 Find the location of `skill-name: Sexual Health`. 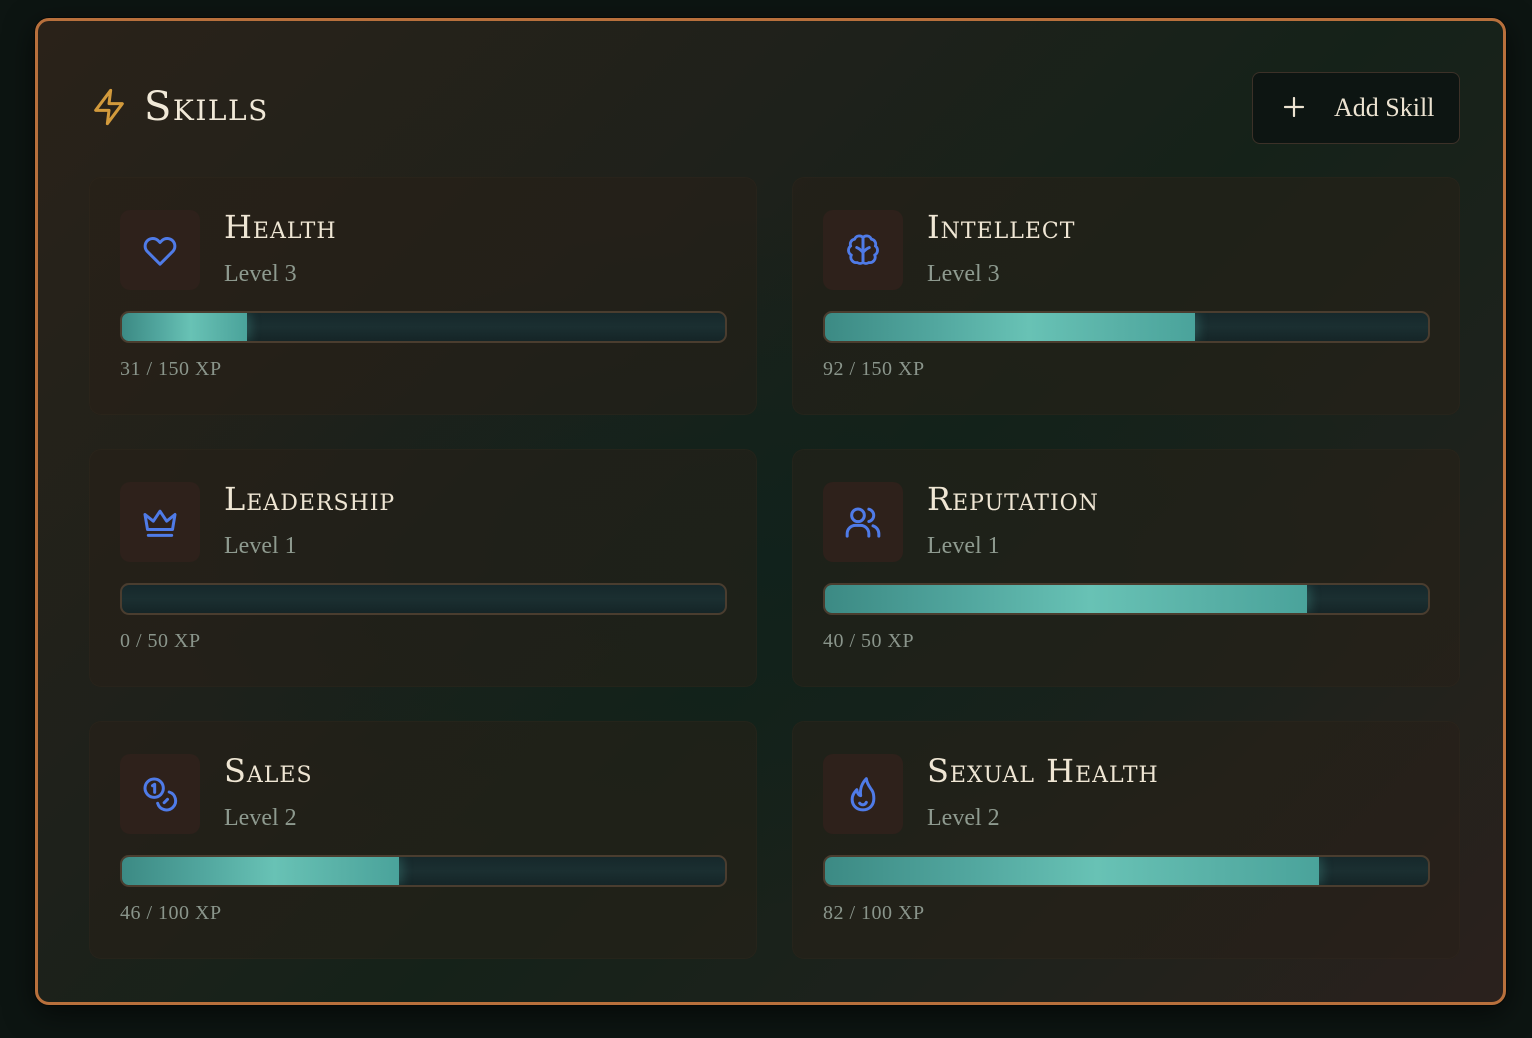

skill-name: Sexual Health is located at coordinates (1043, 771).